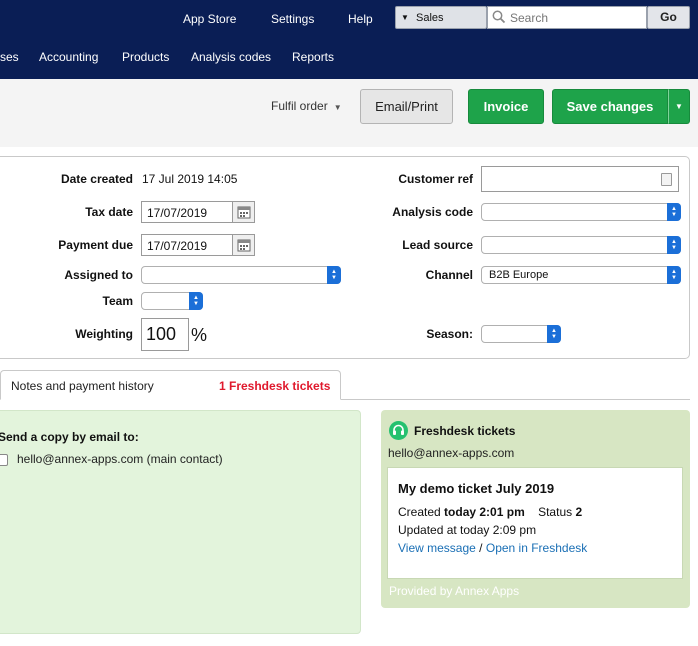  What do you see at coordinates (172, 301) in the screenshot?
I see `team-select: ▲ ▼` at bounding box center [172, 301].